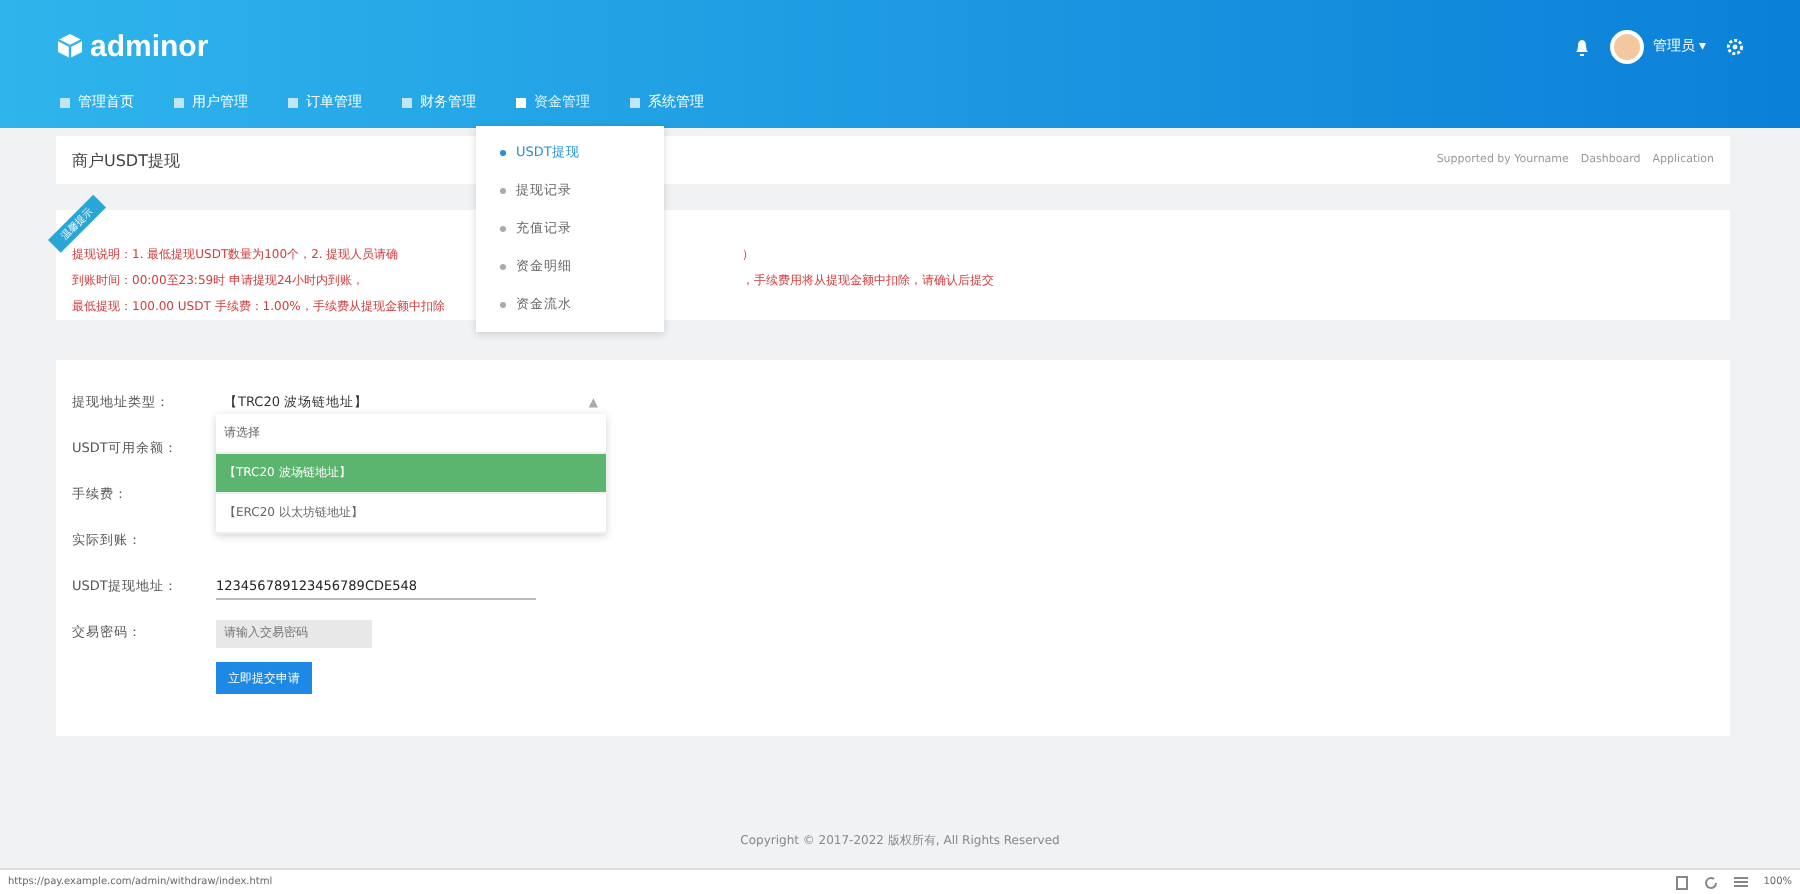  Describe the element at coordinates (126, 160) in the screenshot. I see `page-title: 商户USDT提现` at that location.